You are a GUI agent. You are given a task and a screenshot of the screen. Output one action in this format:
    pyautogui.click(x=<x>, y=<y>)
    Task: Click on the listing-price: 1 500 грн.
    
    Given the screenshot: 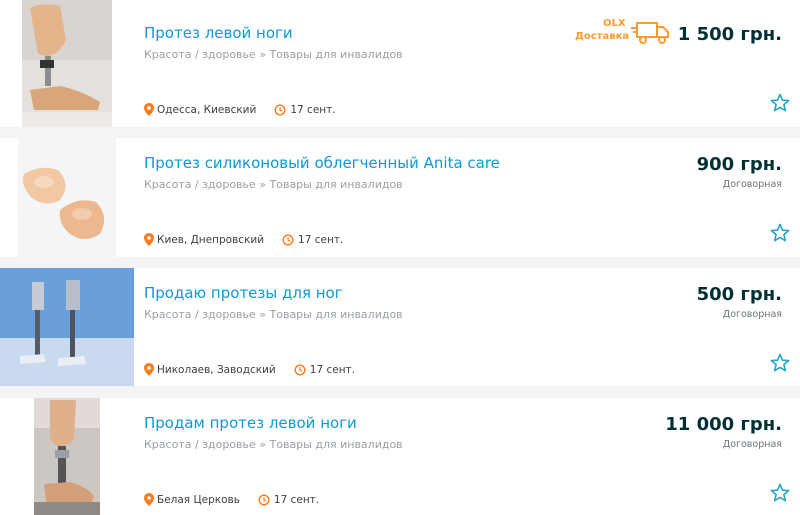 What is the action you would take?
    pyautogui.click(x=729, y=34)
    